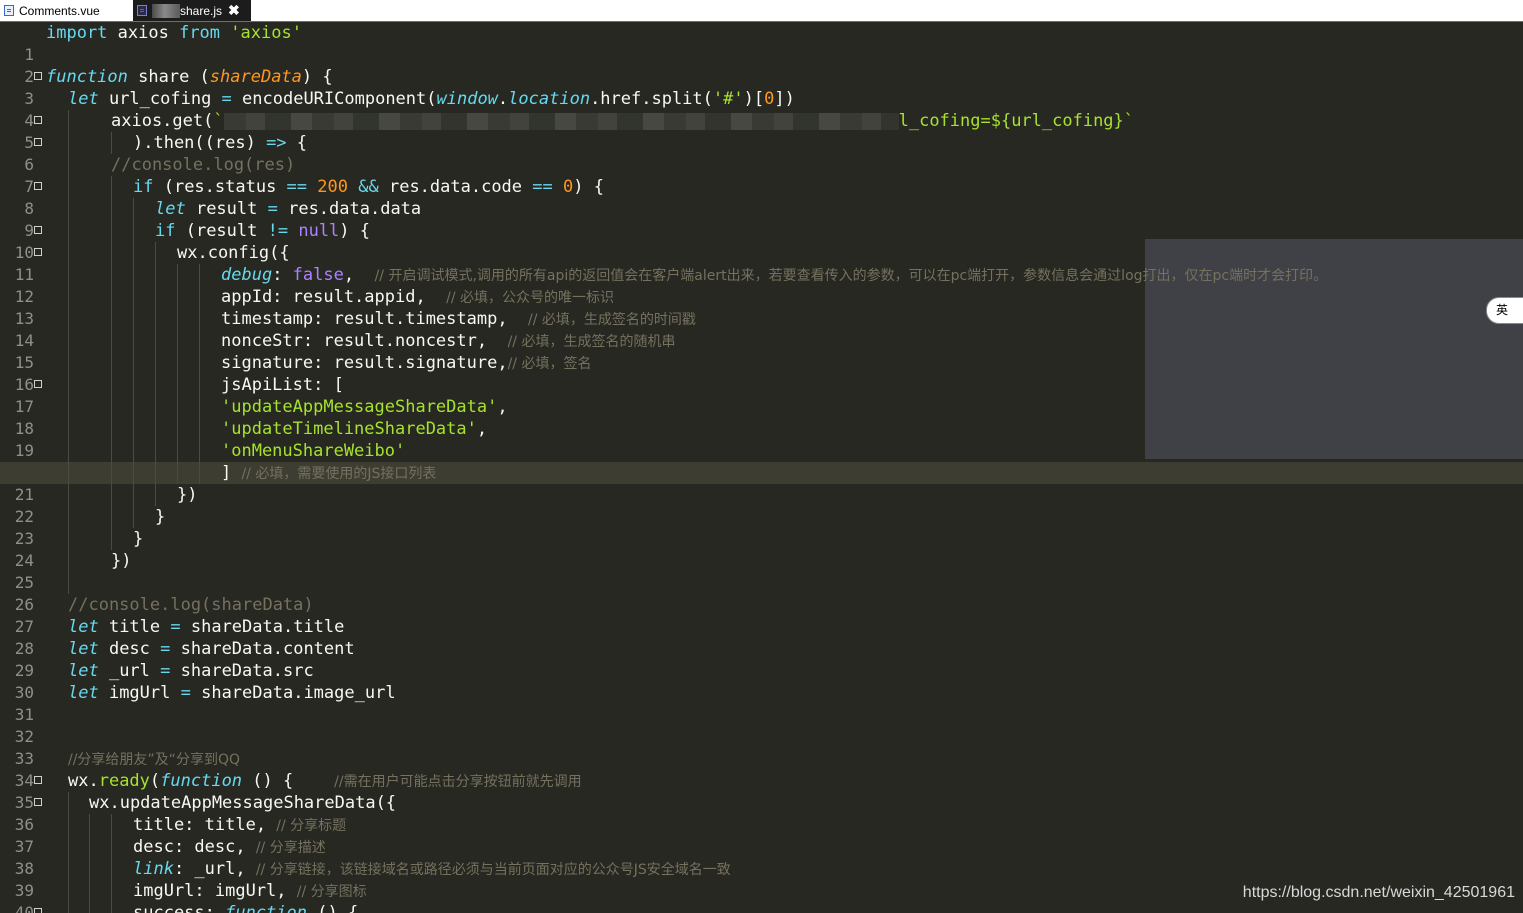 This screenshot has height=913, width=1523. I want to click on tab-label: Comments.vue, so click(59, 10).